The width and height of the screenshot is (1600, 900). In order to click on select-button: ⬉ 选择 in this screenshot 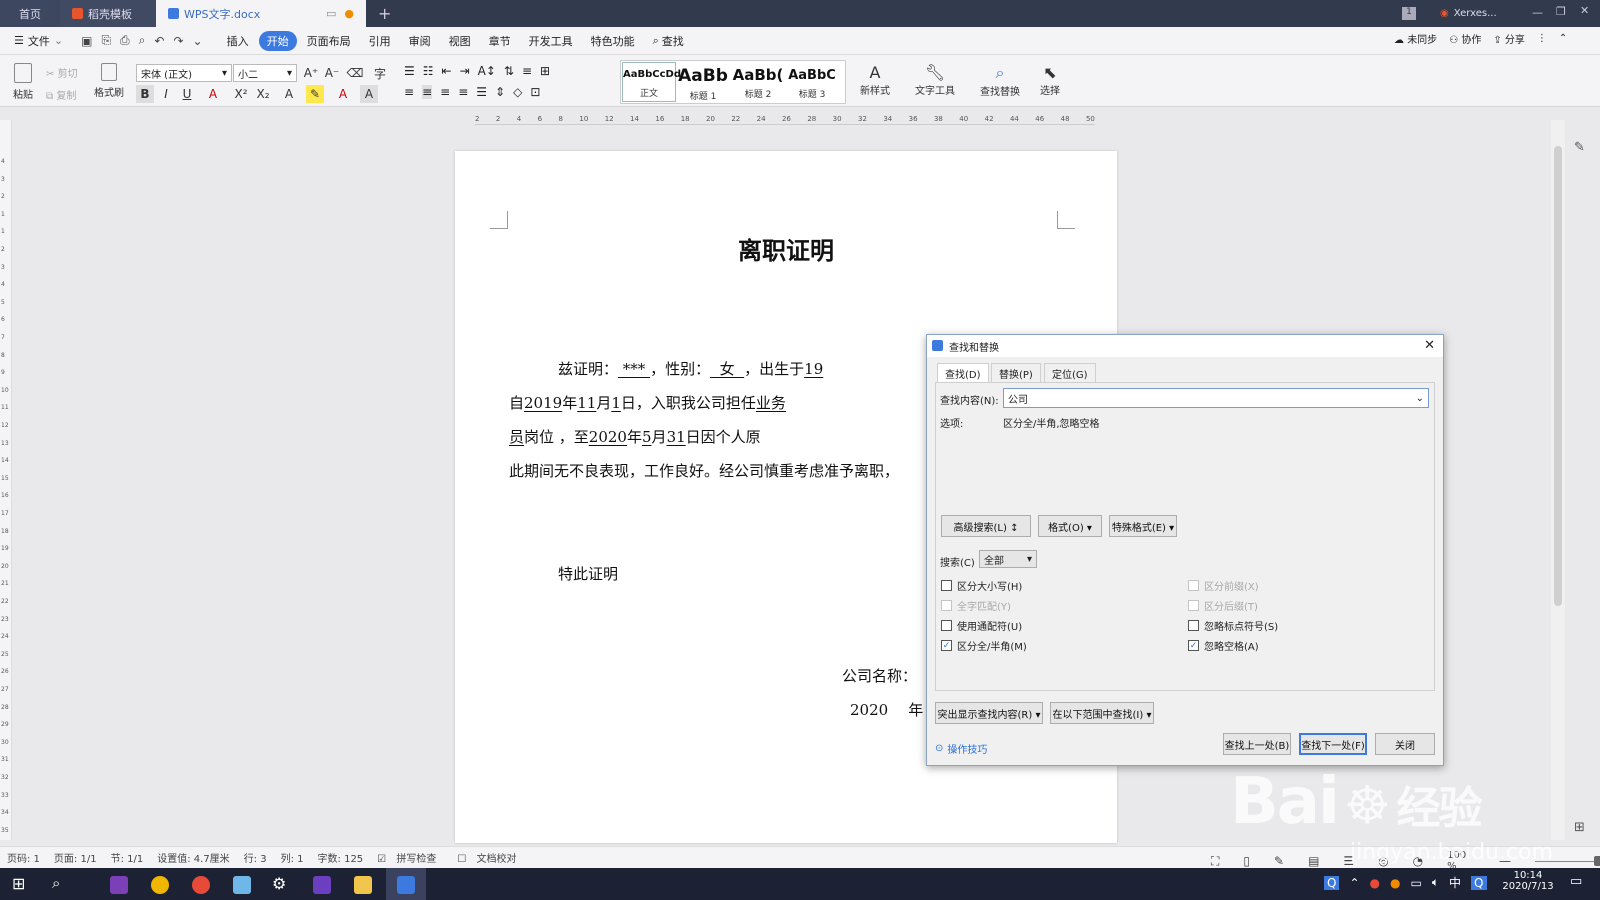, I will do `click(1050, 80)`.